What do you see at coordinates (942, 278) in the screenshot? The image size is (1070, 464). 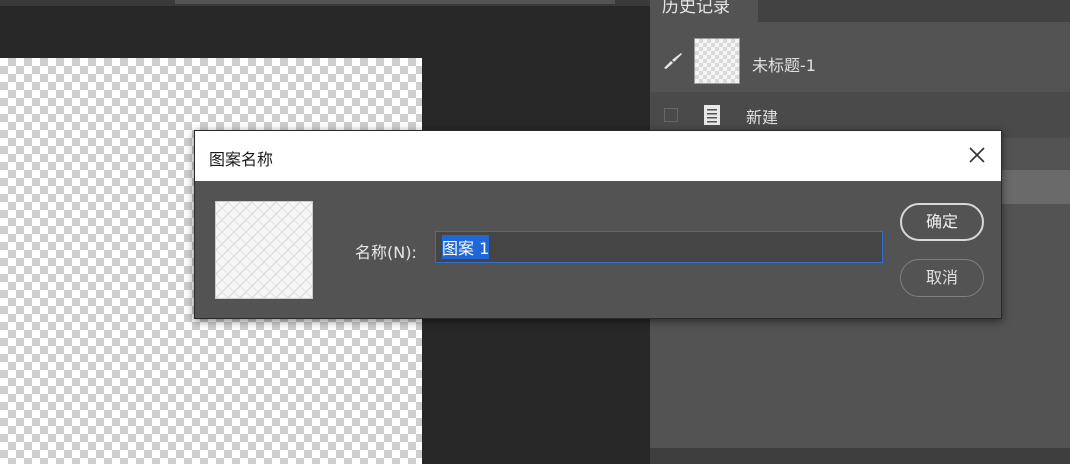 I see `cancel-button: 取消` at bounding box center [942, 278].